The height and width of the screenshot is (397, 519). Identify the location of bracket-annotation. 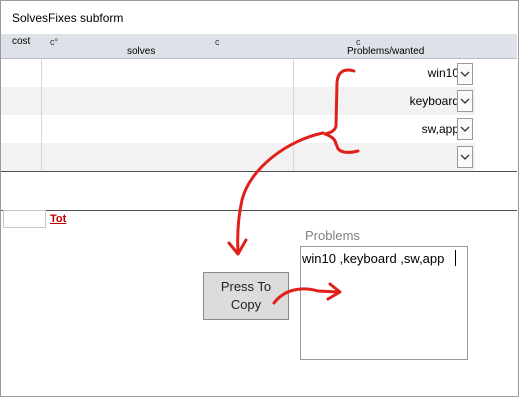
(341, 111).